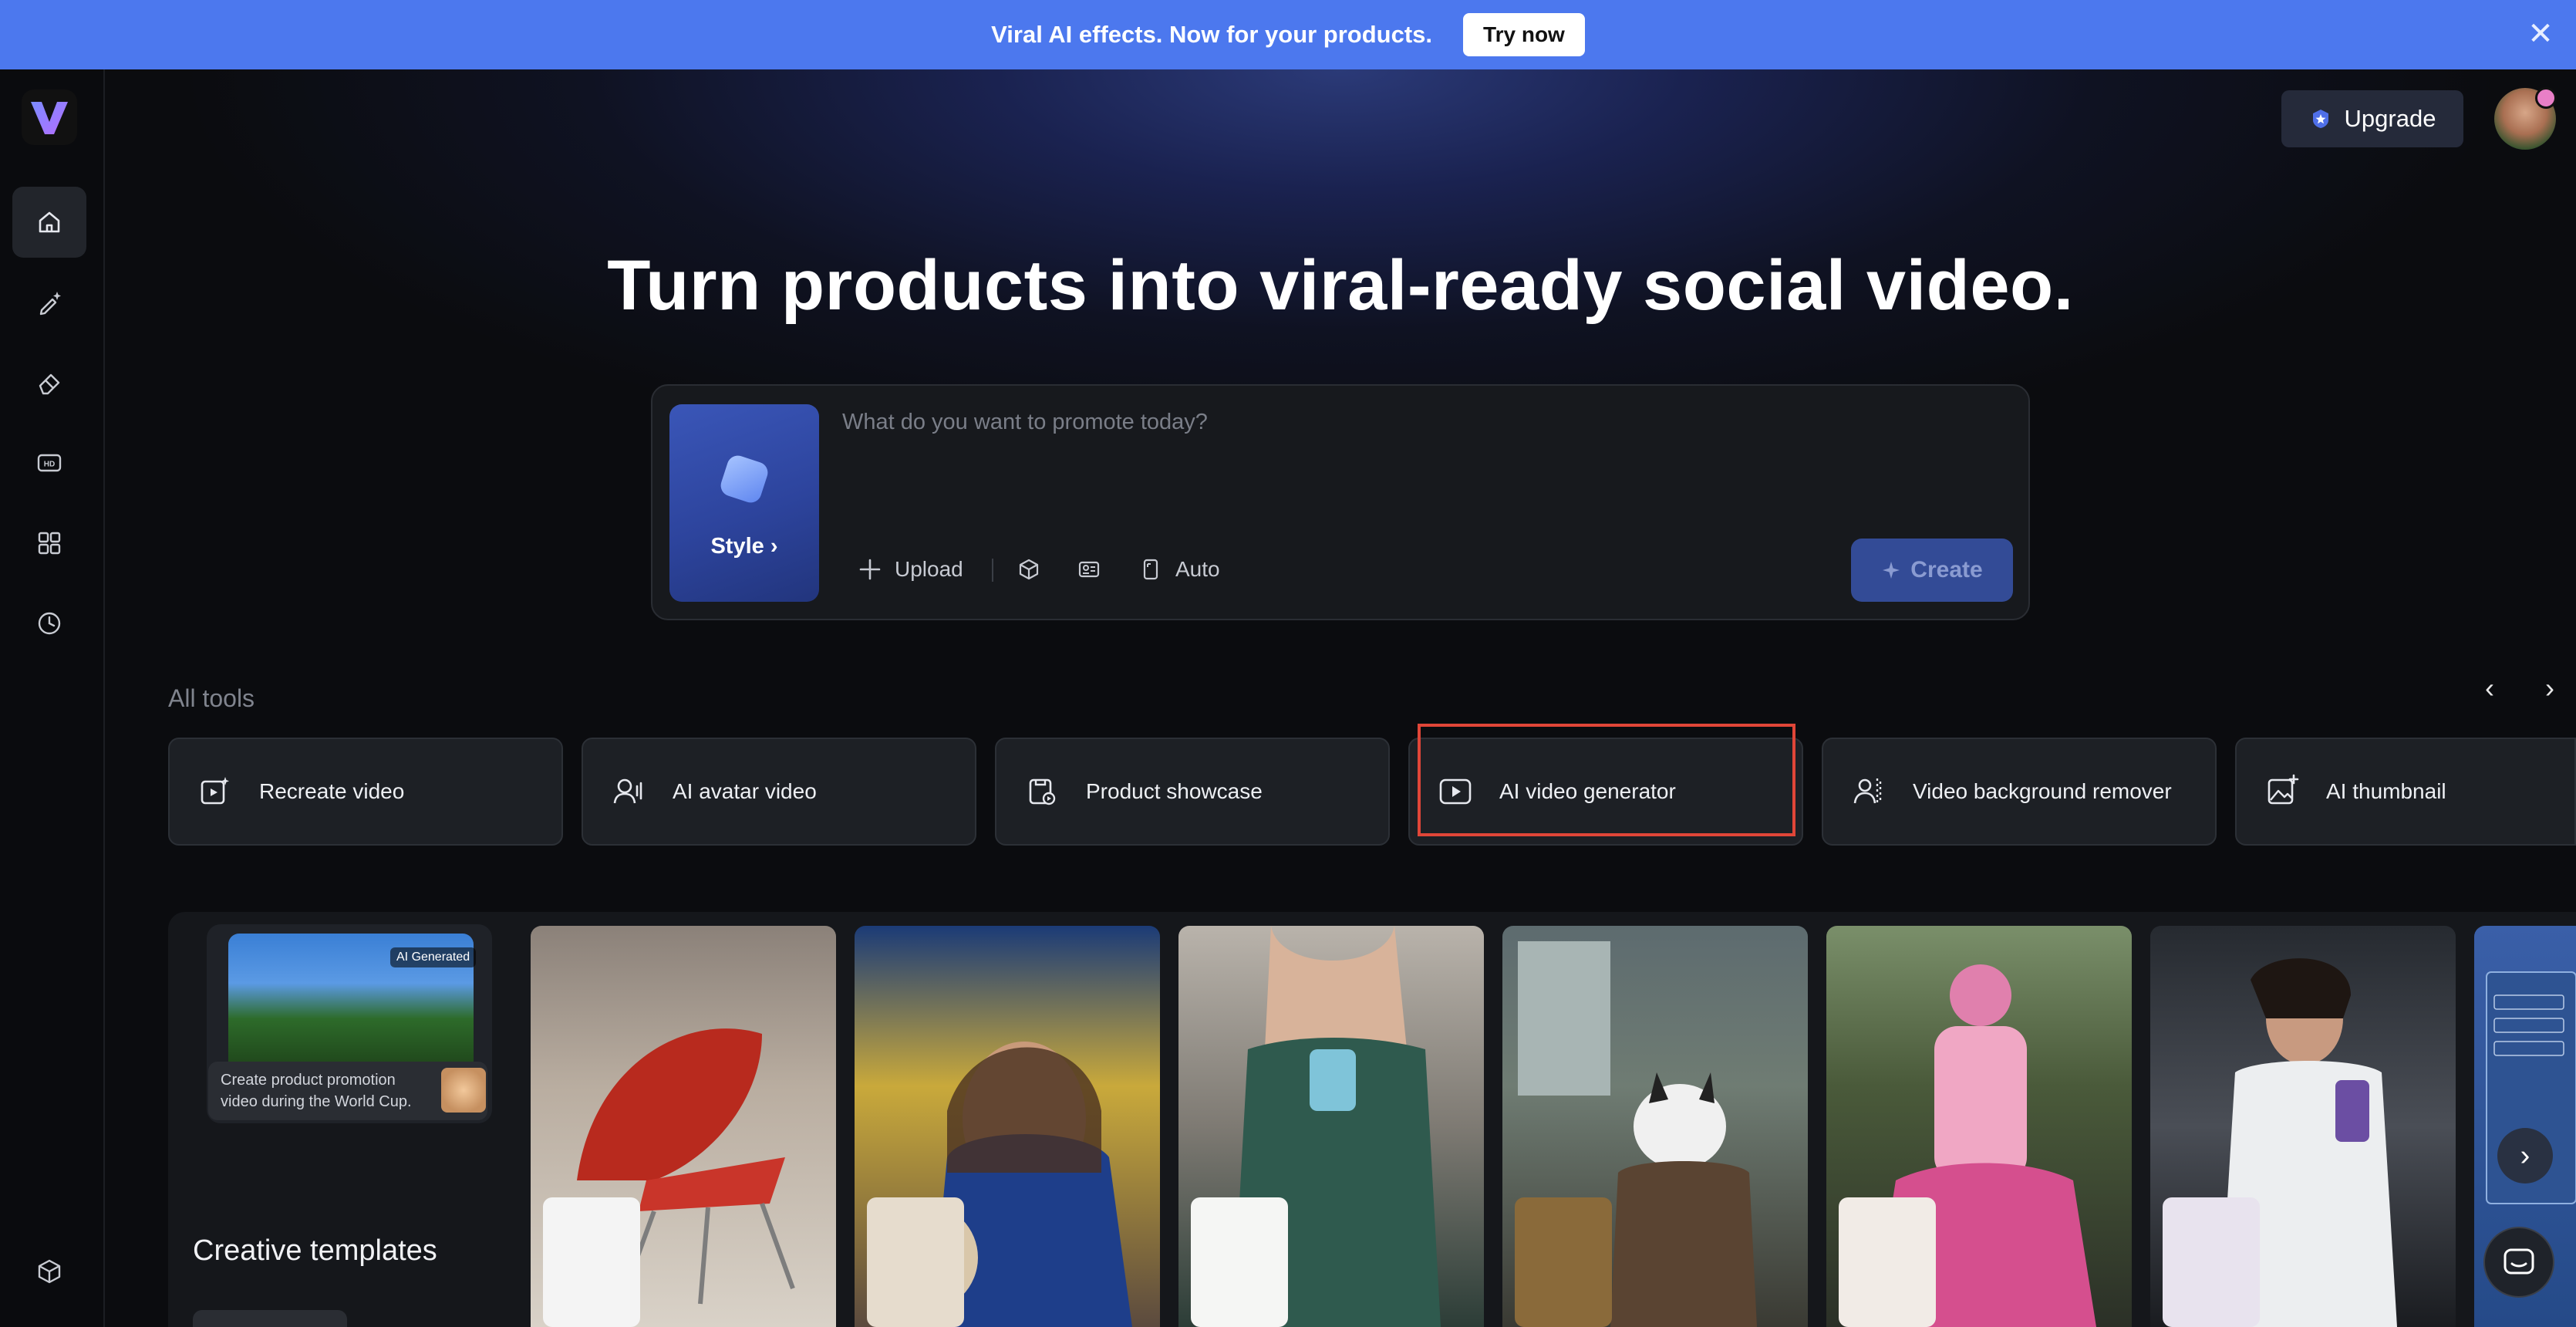 This screenshot has width=2576, height=1327. Describe the element at coordinates (2490, 688) in the screenshot. I see `tools-prev-arrow: ‹` at that location.